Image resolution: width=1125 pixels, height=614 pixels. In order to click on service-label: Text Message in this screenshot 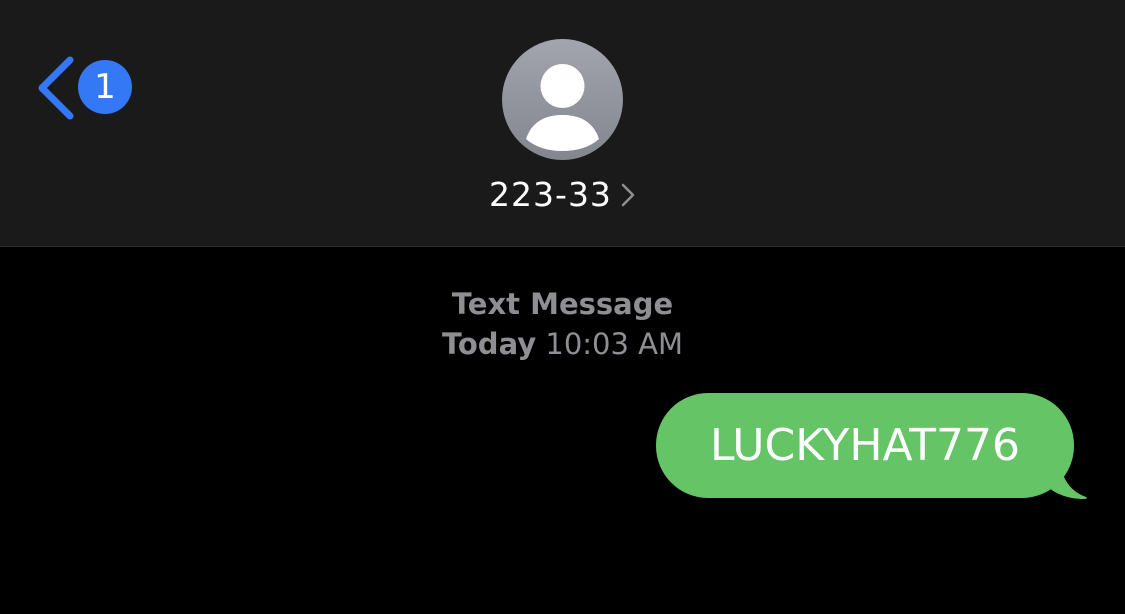, I will do `click(562, 304)`.